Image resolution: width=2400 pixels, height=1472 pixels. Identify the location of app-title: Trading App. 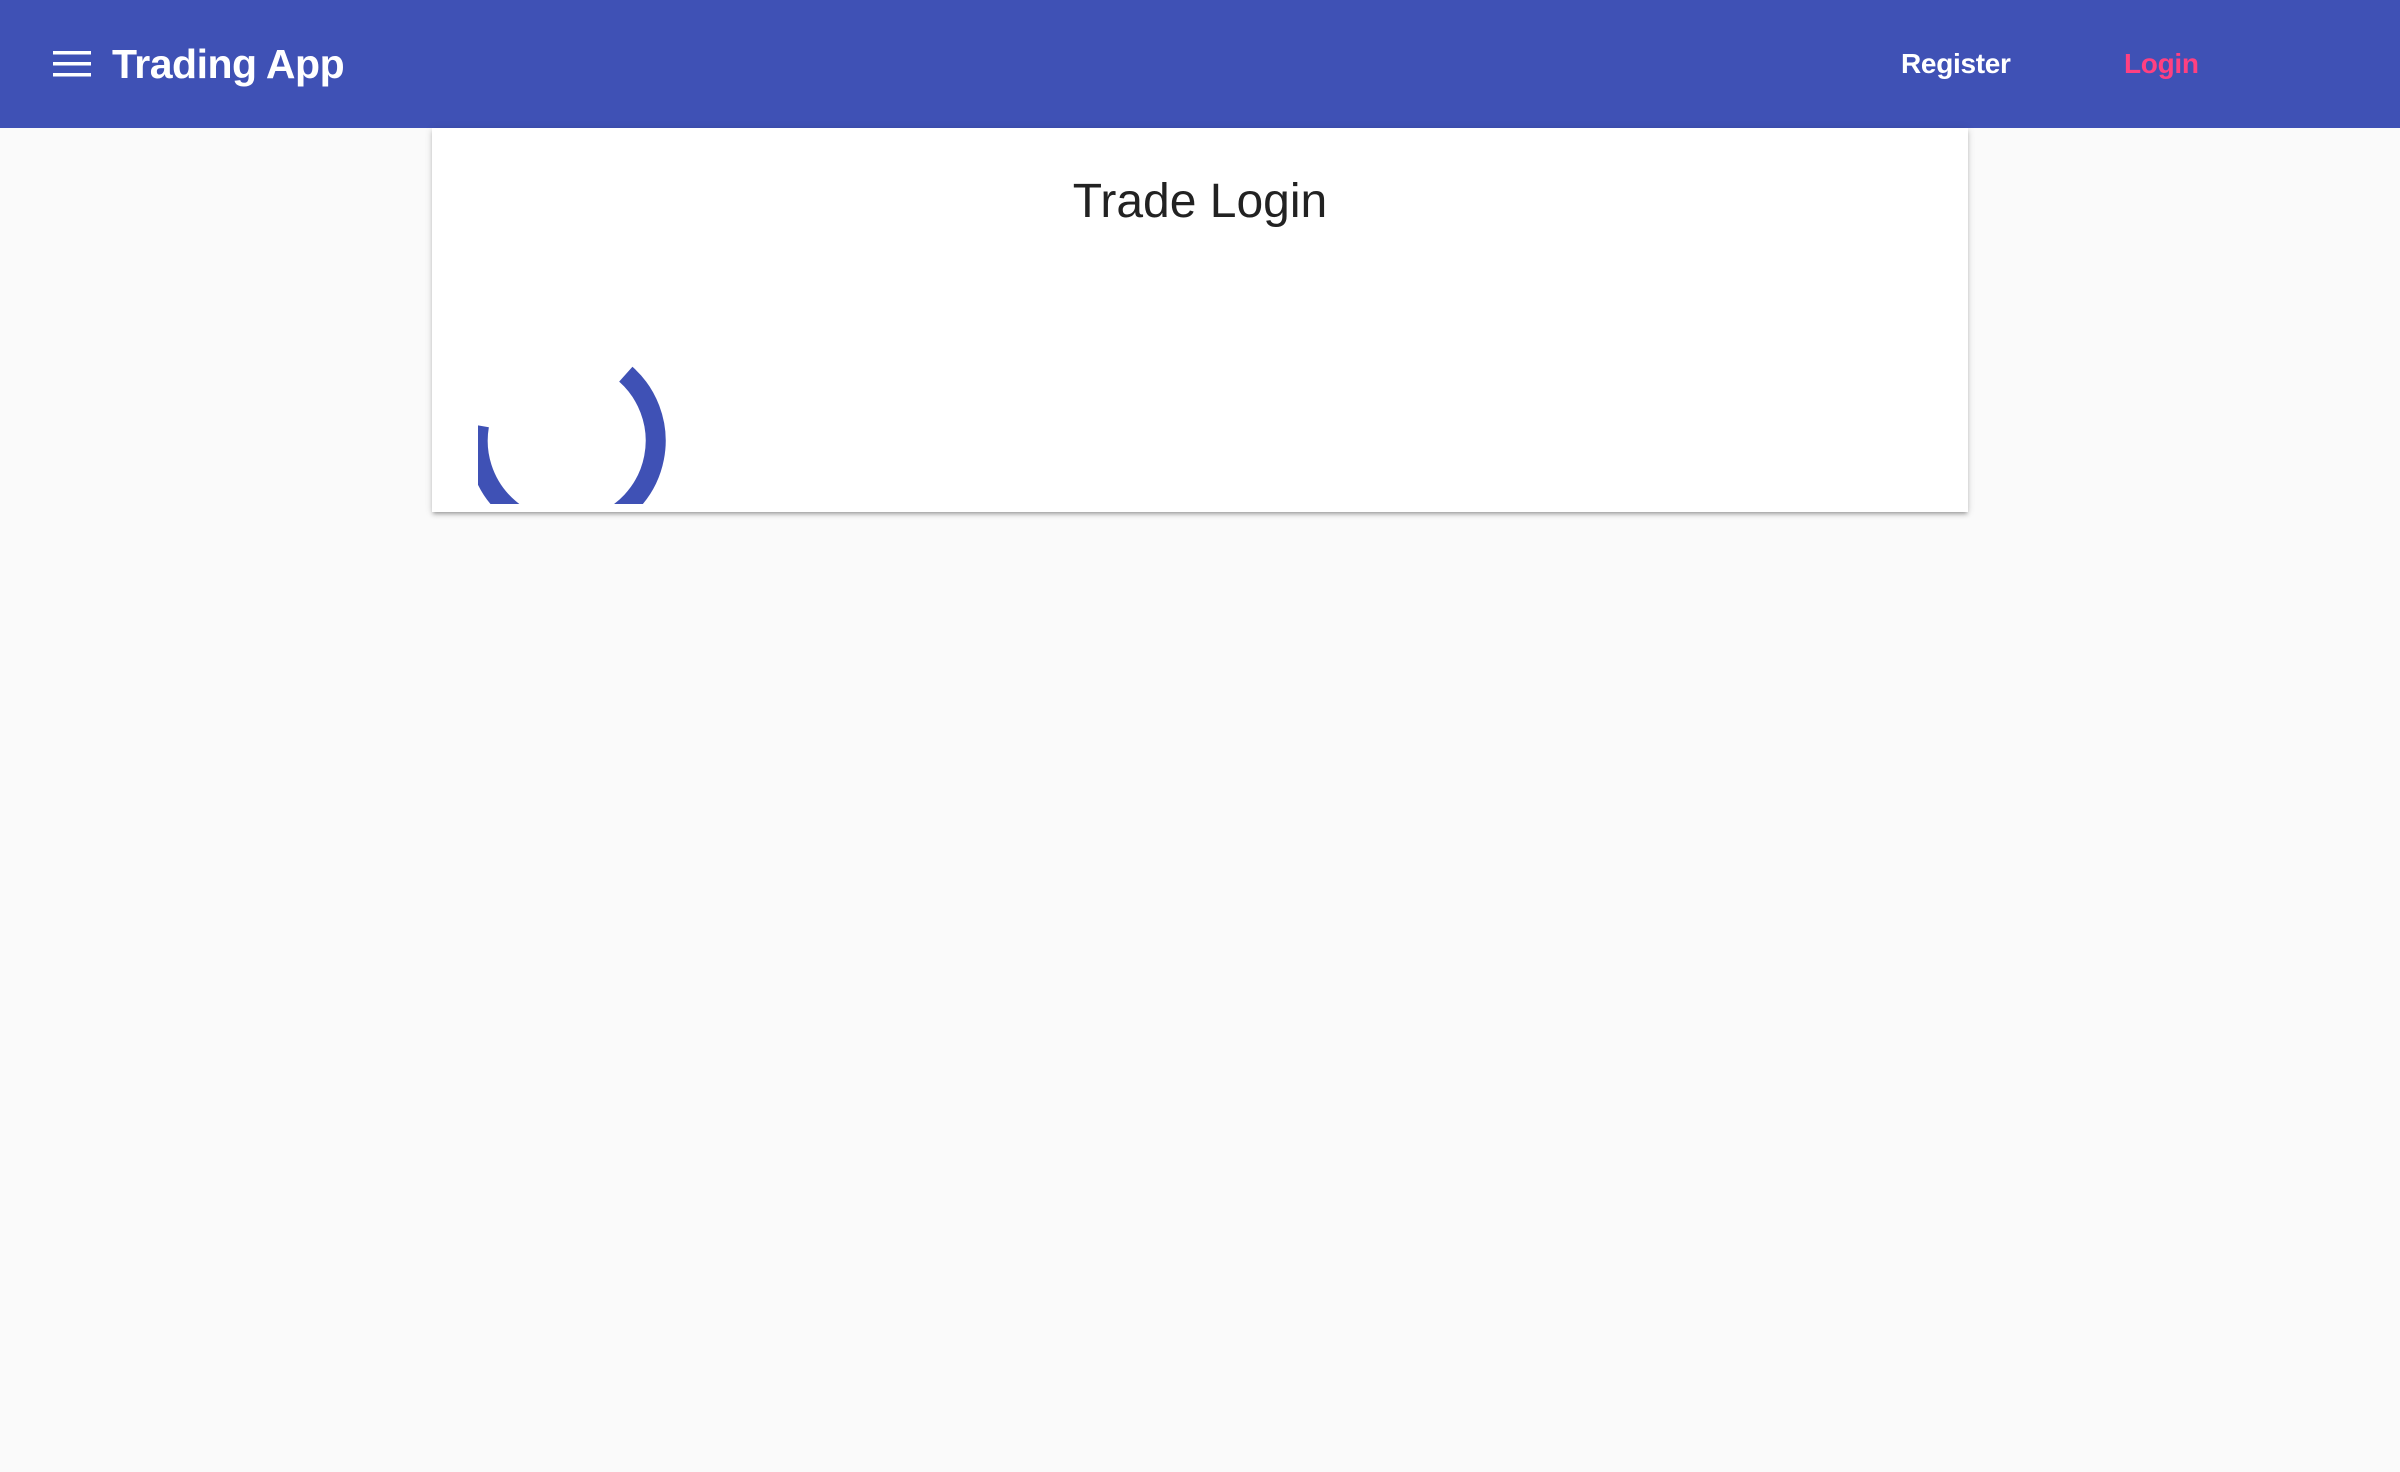
(228, 64).